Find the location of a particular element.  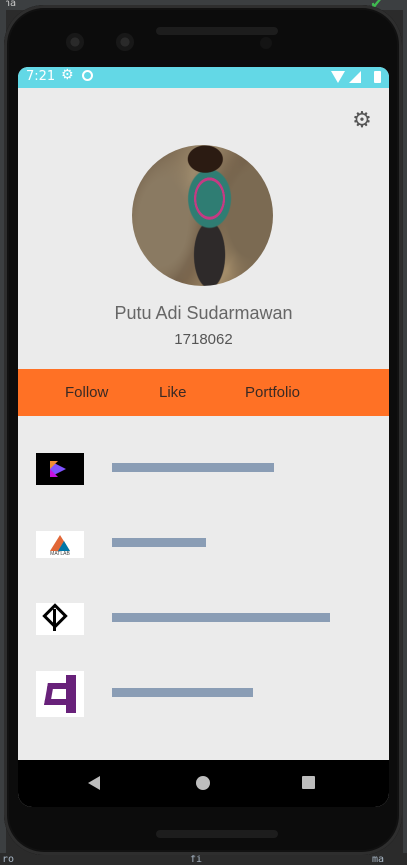

unity-logo is located at coordinates (60, 619).